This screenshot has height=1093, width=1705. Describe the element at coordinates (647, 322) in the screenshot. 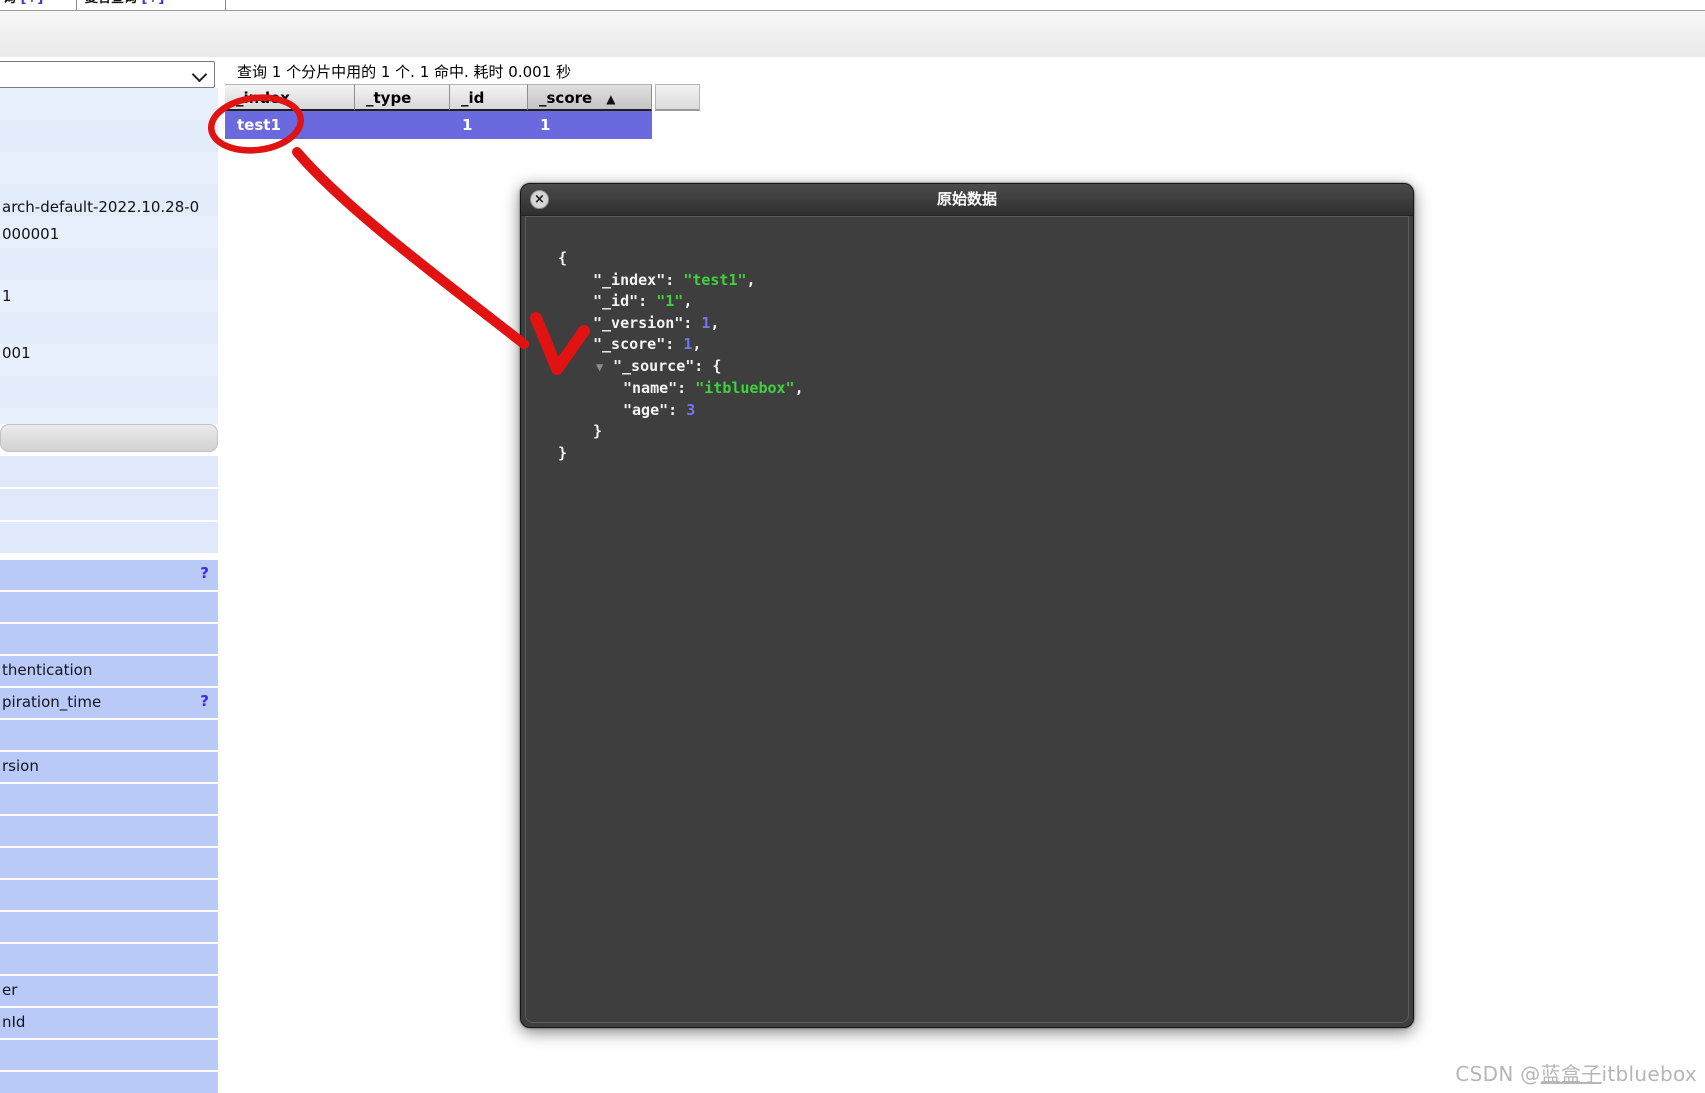

I see `json-token: "_version":` at that location.